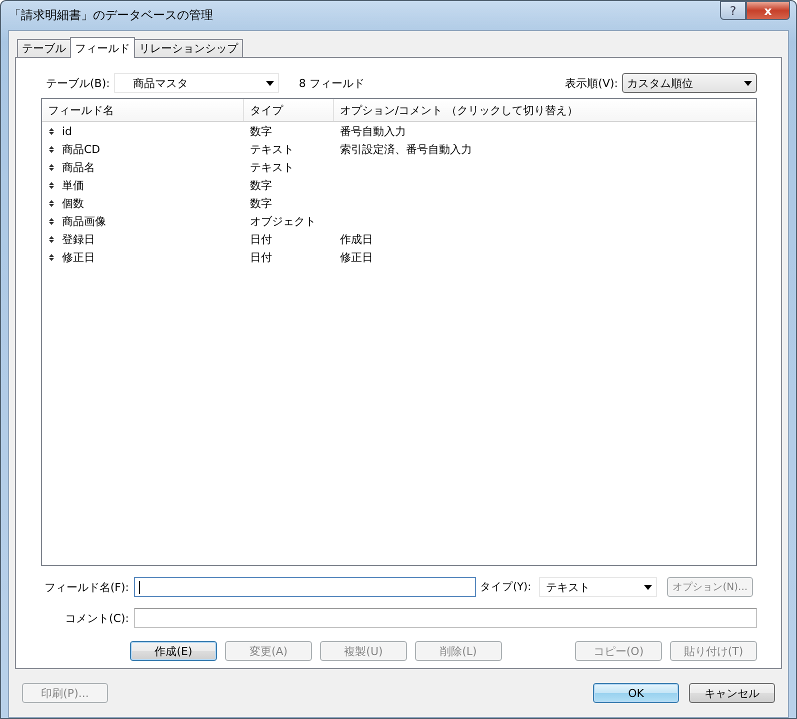 The image size is (797, 719). What do you see at coordinates (506, 587) in the screenshot?
I see `type-label: タイプ(Y):` at bounding box center [506, 587].